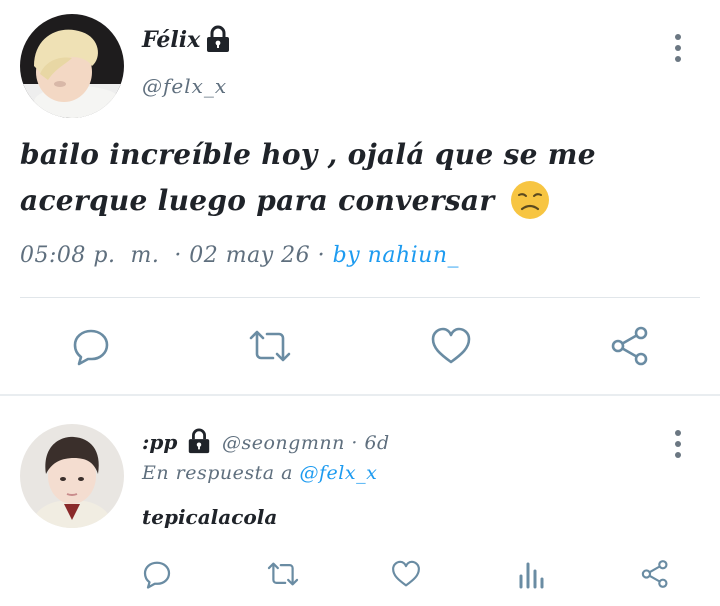 The image size is (720, 606). Describe the element at coordinates (184, 86) in the screenshot. I see `user-handle: @felx_x` at that location.